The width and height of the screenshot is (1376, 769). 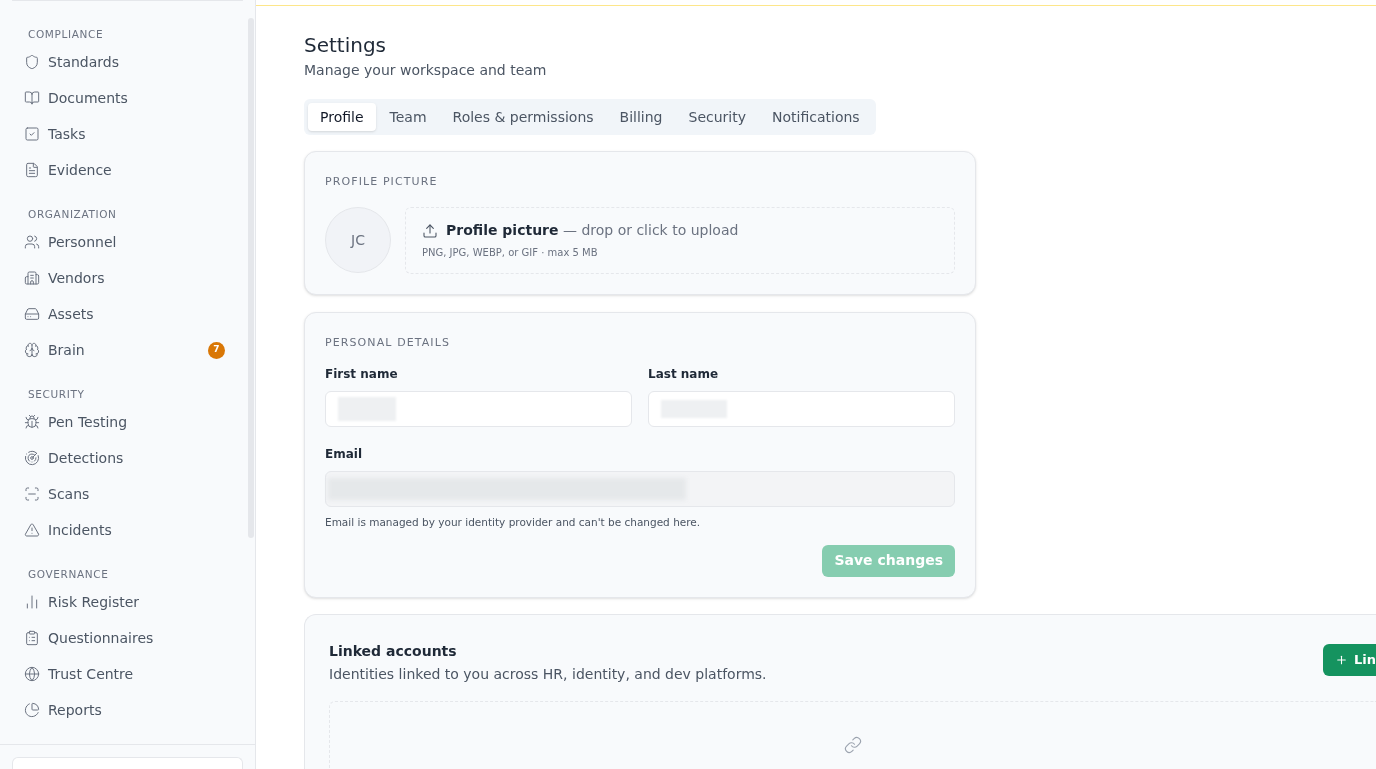 What do you see at coordinates (32, 134) in the screenshot?
I see `checkbox-icon` at bounding box center [32, 134].